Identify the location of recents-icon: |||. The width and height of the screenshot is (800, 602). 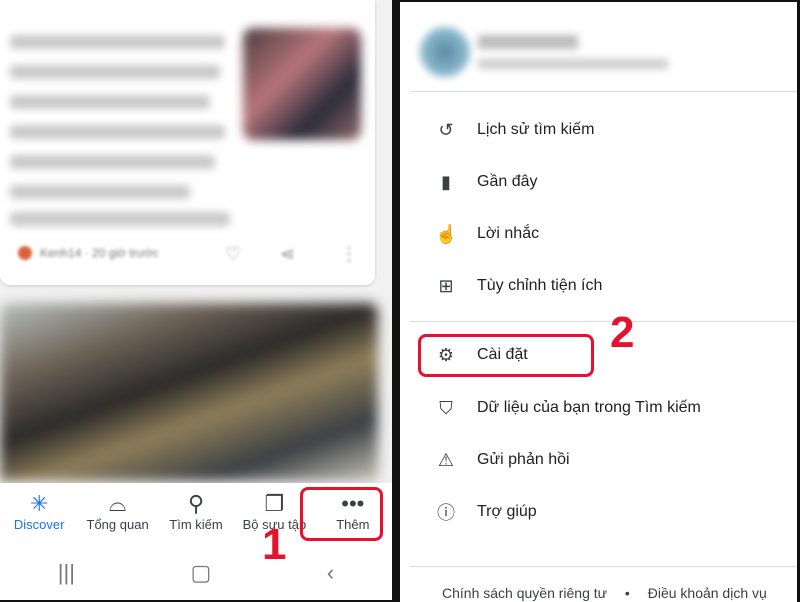
(66, 573).